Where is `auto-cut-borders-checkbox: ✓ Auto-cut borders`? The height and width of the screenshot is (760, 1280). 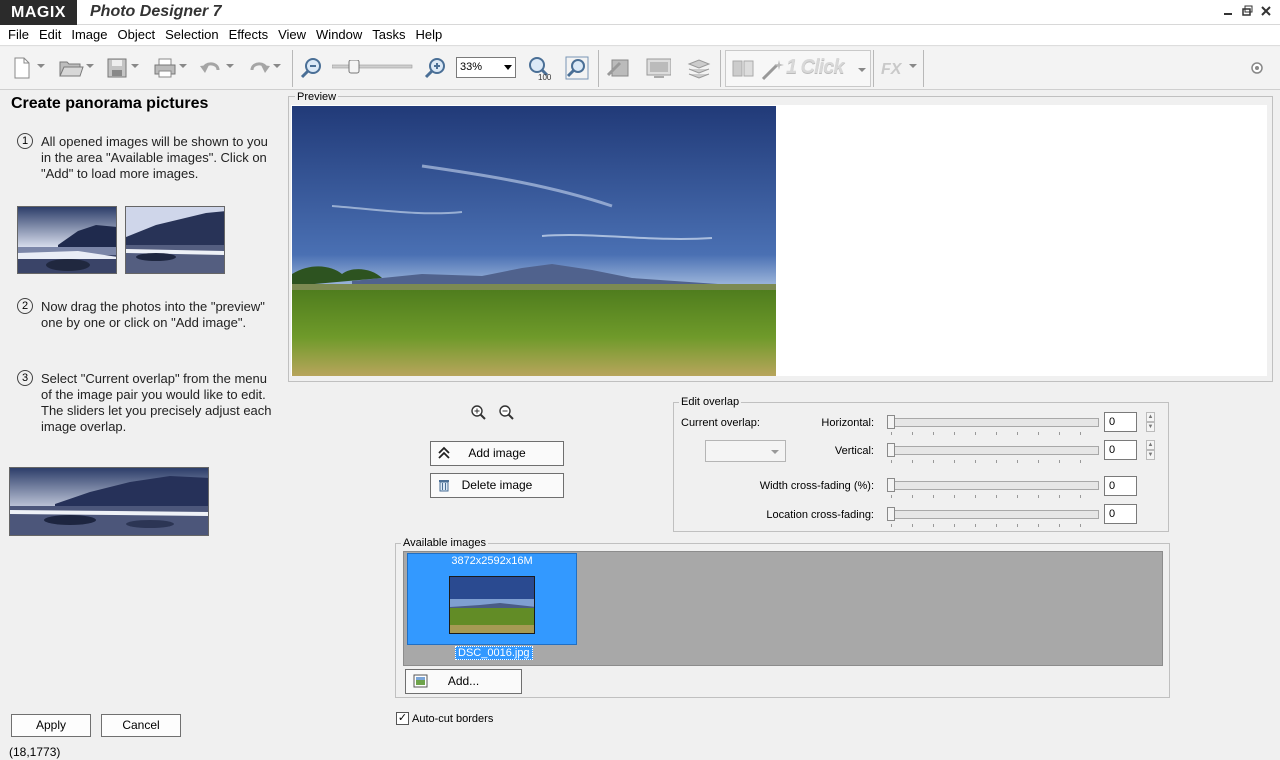
auto-cut-borders-checkbox: ✓ Auto-cut borders is located at coordinates (444, 718).